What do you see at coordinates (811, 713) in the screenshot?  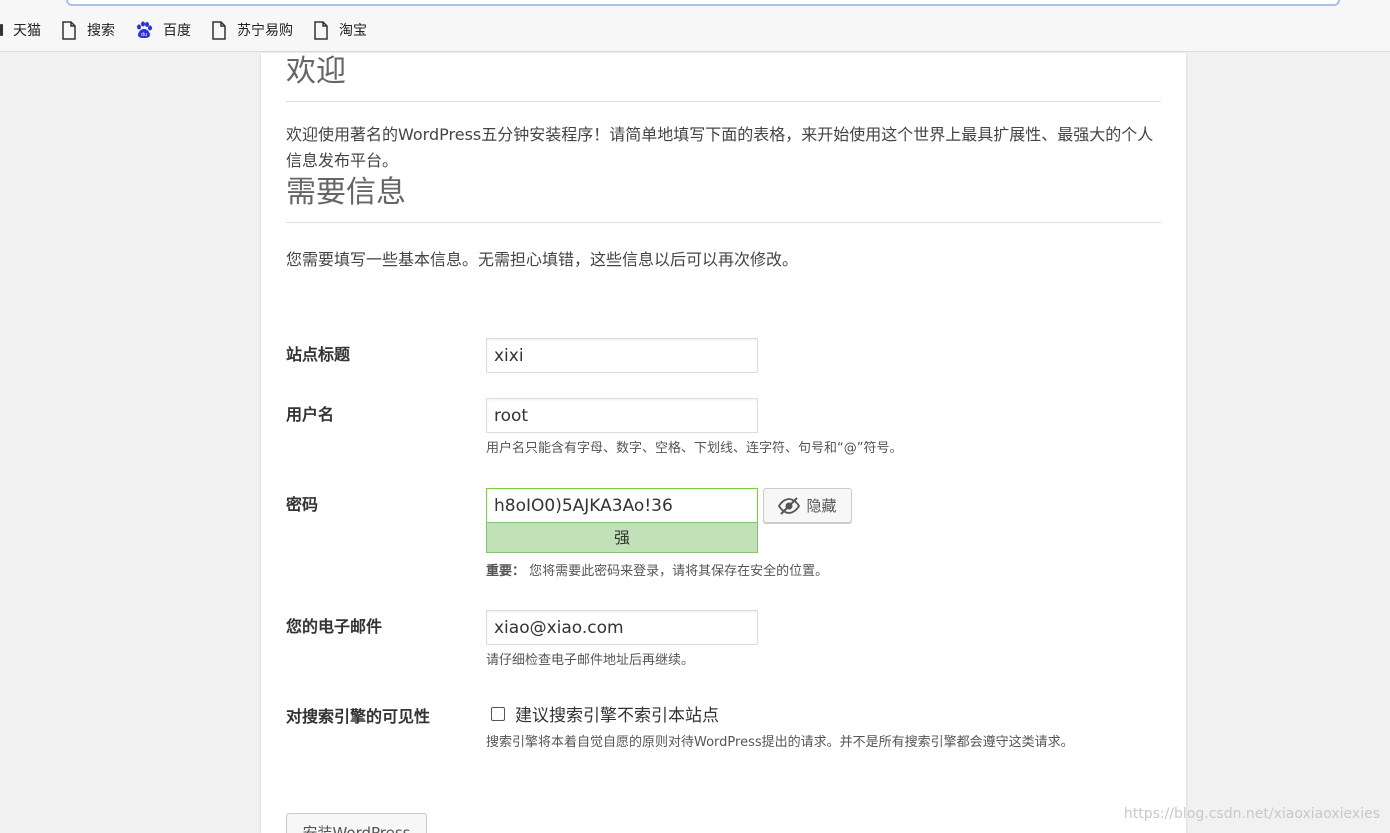 I see `visibility-checkbox-line: 建议搜索引擎不索引本站点` at bounding box center [811, 713].